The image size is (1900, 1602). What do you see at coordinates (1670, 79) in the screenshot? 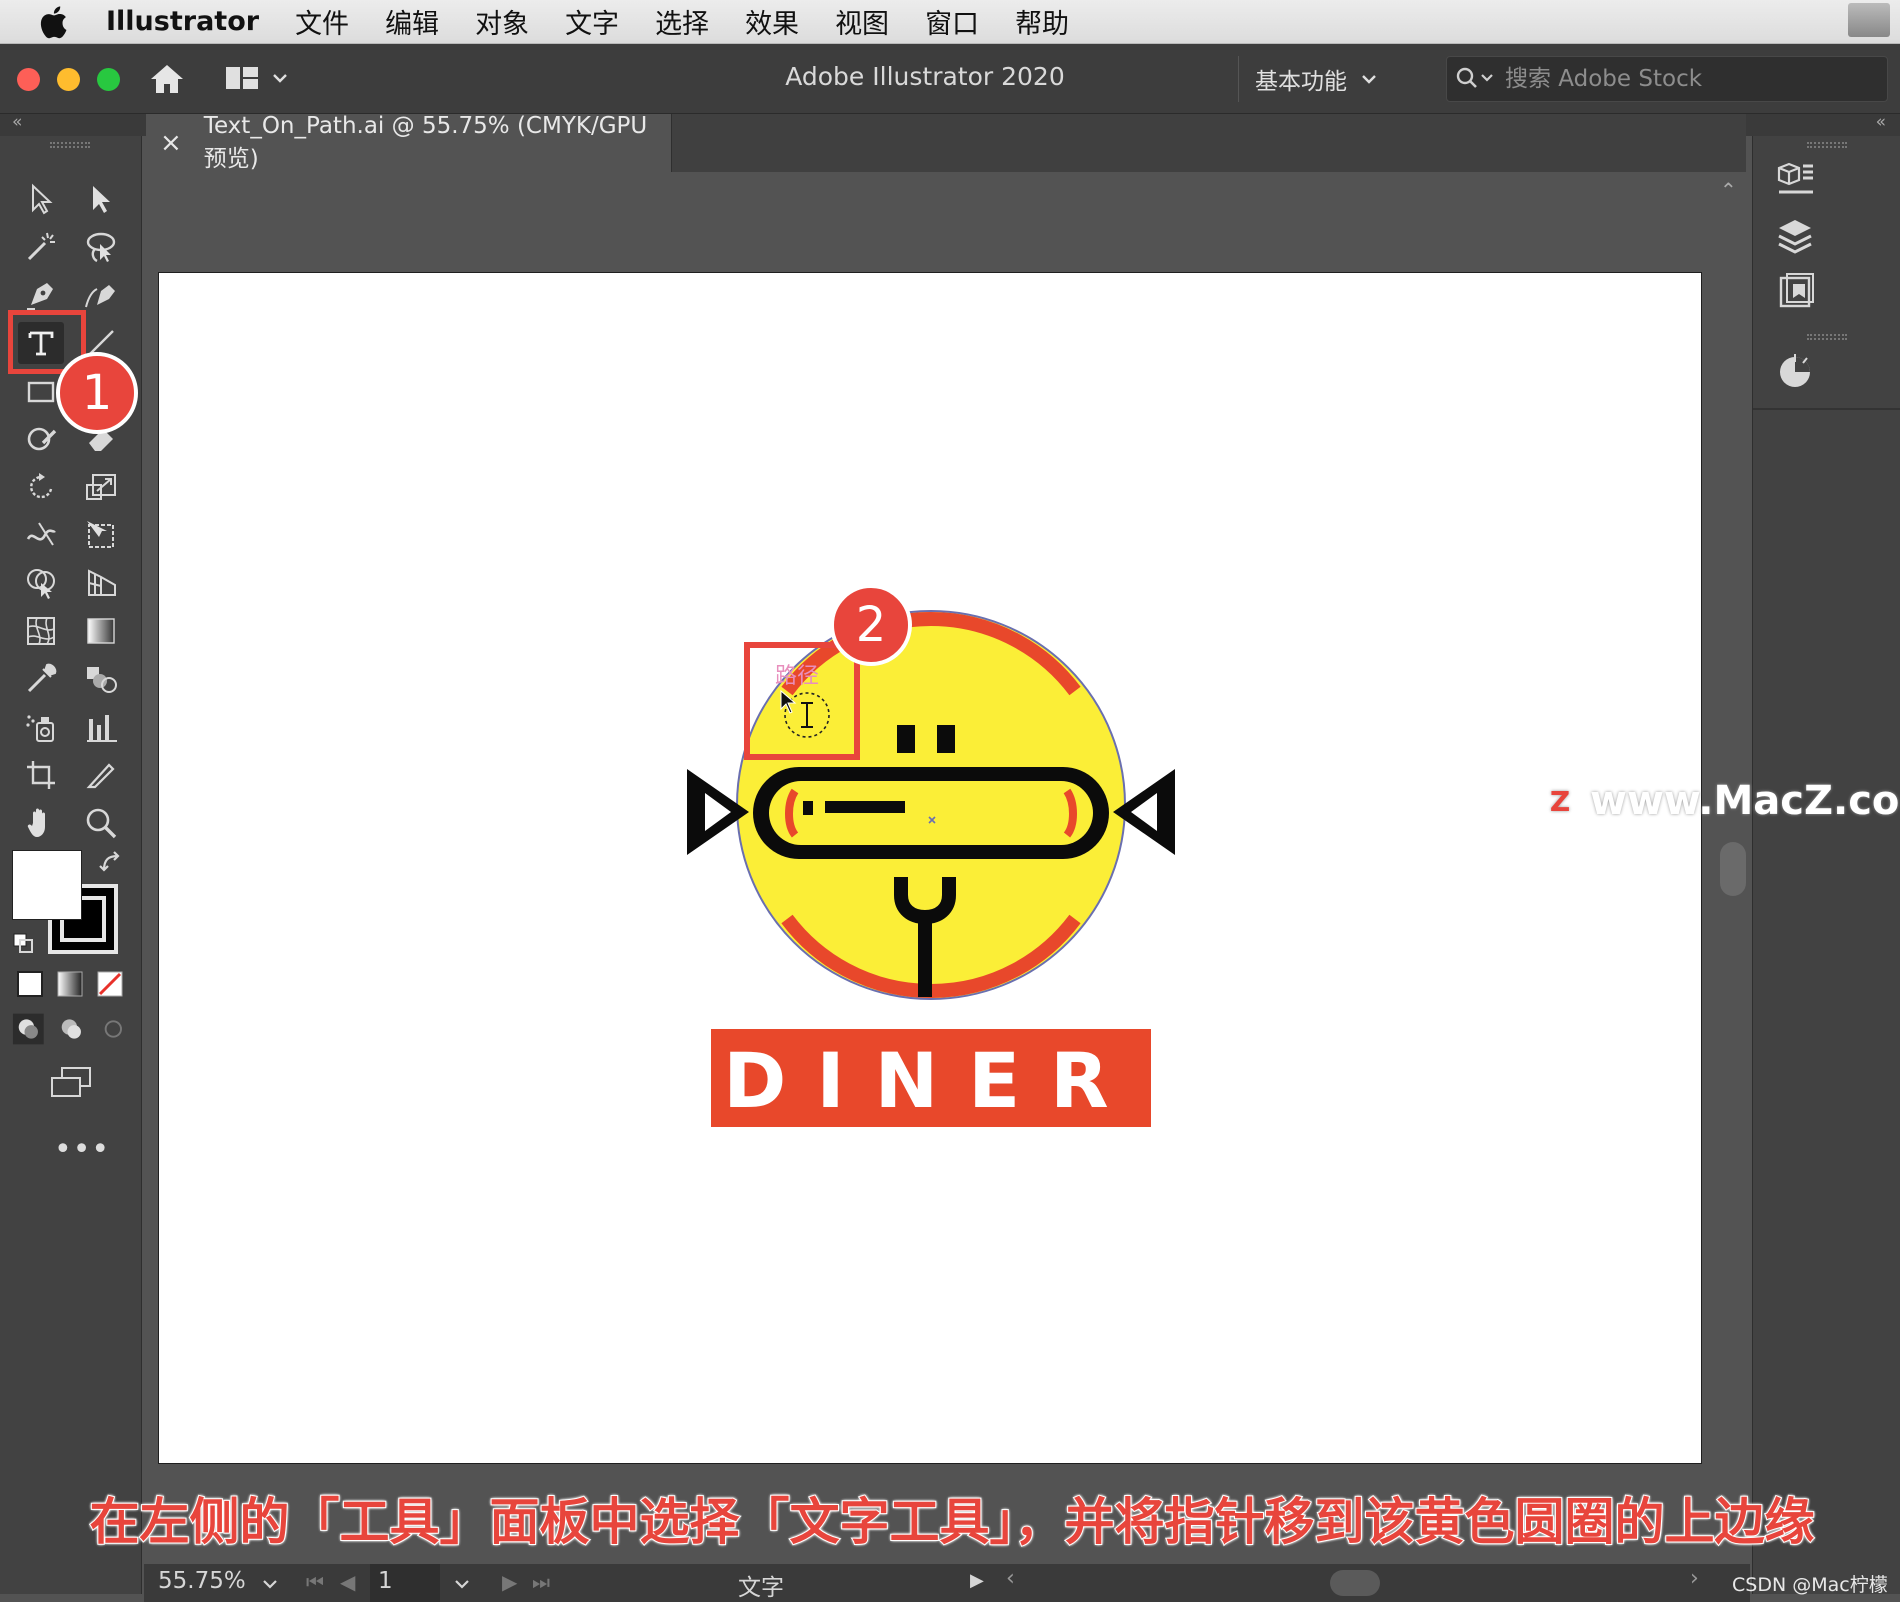
I see `search-input` at bounding box center [1670, 79].